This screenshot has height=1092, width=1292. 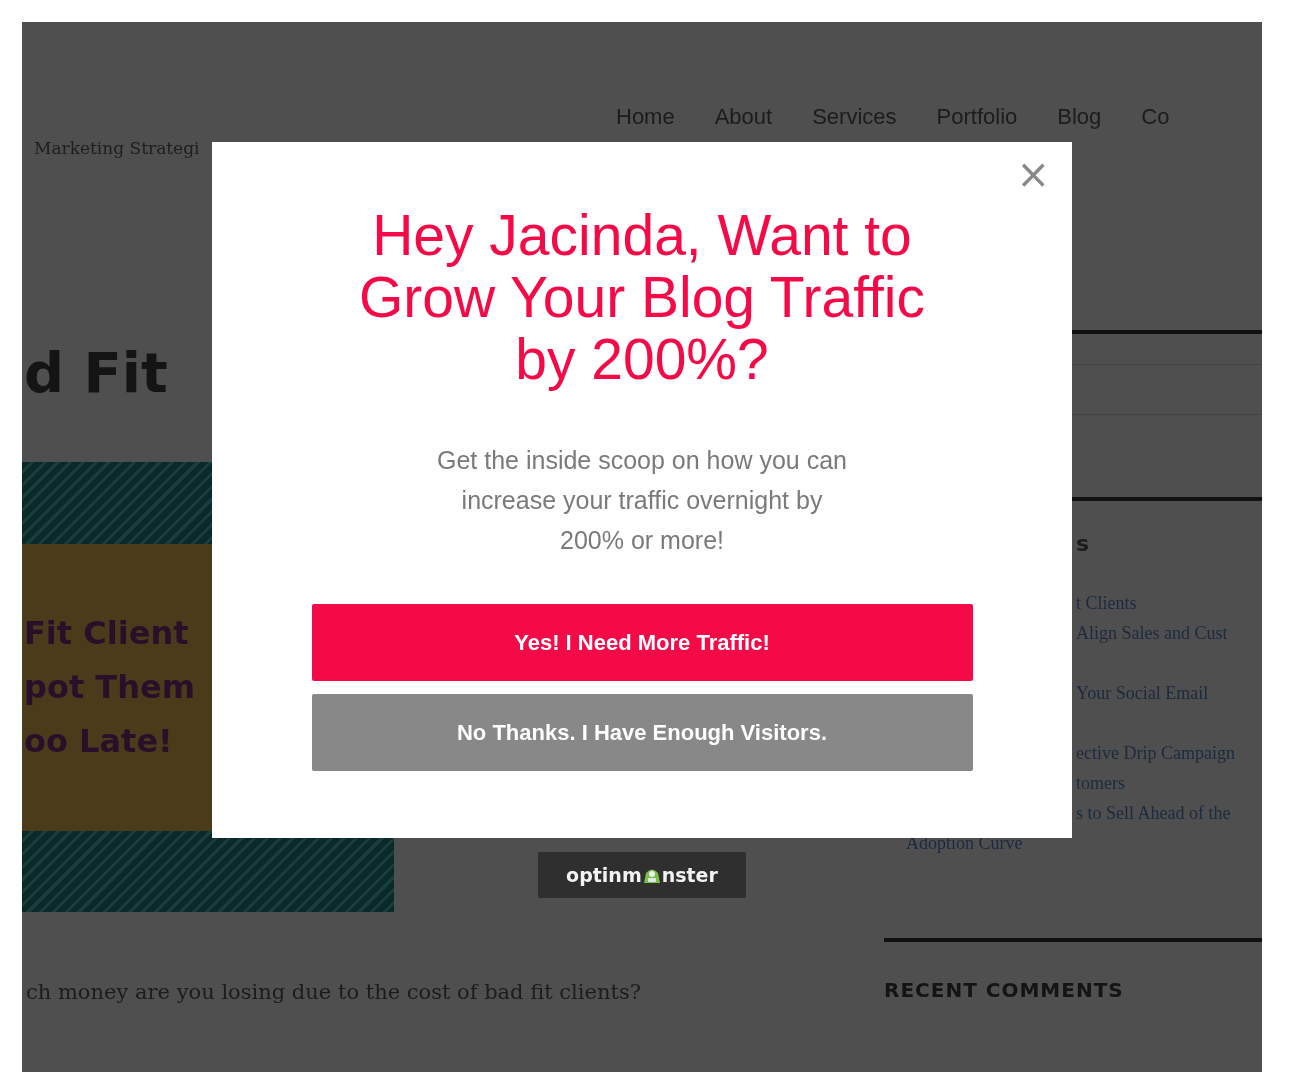 What do you see at coordinates (642, 732) in the screenshot?
I see `decline-button: No Thanks. I Have Enough Visitors.` at bounding box center [642, 732].